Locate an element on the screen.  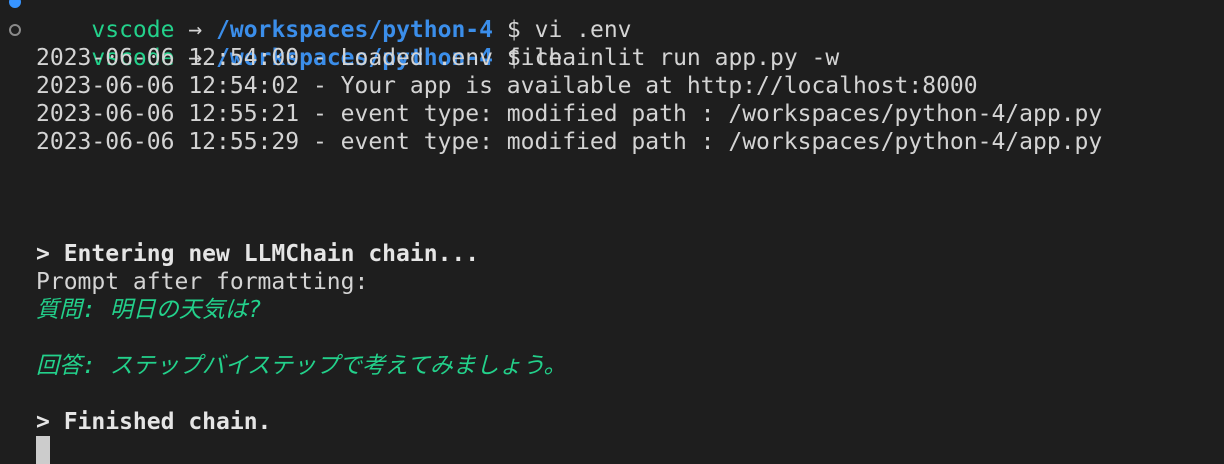
prompt-formatting-label: Prompt after formatting: is located at coordinates (202, 282).